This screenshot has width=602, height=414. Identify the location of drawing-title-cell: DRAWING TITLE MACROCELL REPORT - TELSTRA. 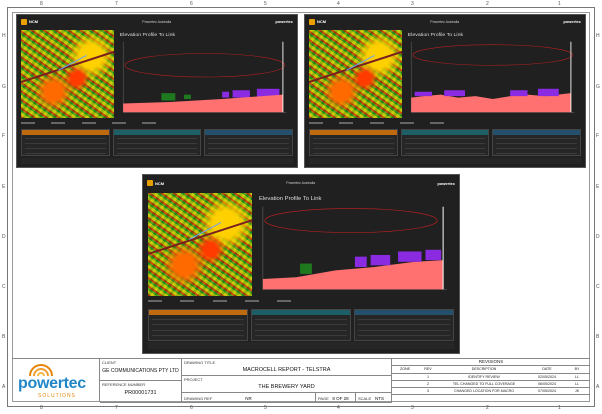
(287, 367).